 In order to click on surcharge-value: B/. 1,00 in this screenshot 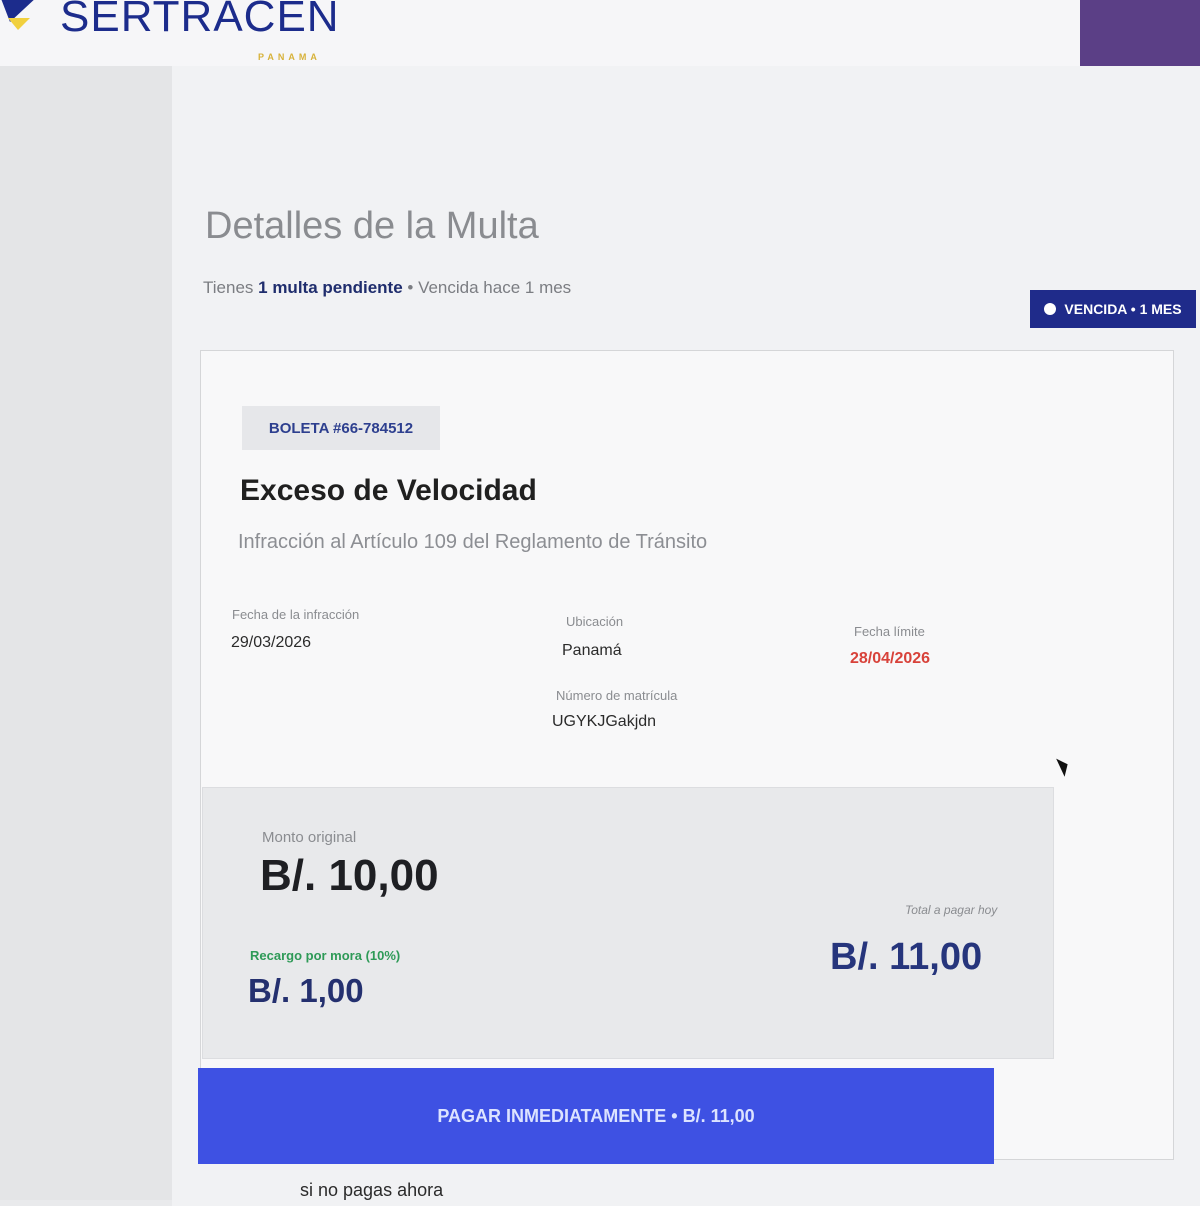, I will do `click(306, 990)`.